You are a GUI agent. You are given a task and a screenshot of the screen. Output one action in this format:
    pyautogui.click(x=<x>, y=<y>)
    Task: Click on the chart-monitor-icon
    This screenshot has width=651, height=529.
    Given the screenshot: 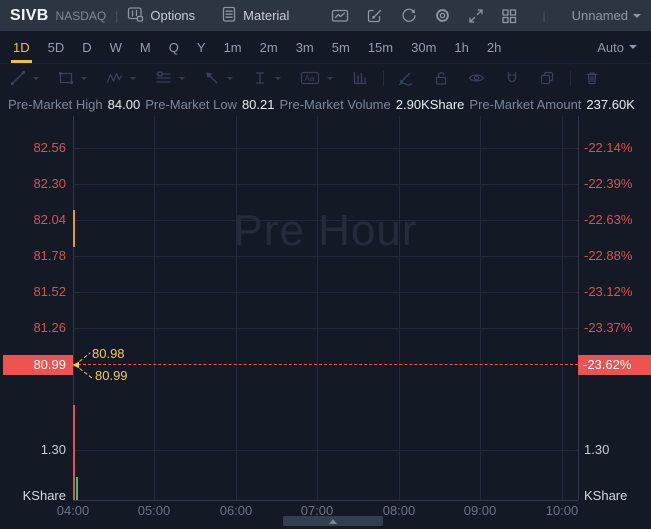 What is the action you would take?
    pyautogui.click(x=340, y=16)
    